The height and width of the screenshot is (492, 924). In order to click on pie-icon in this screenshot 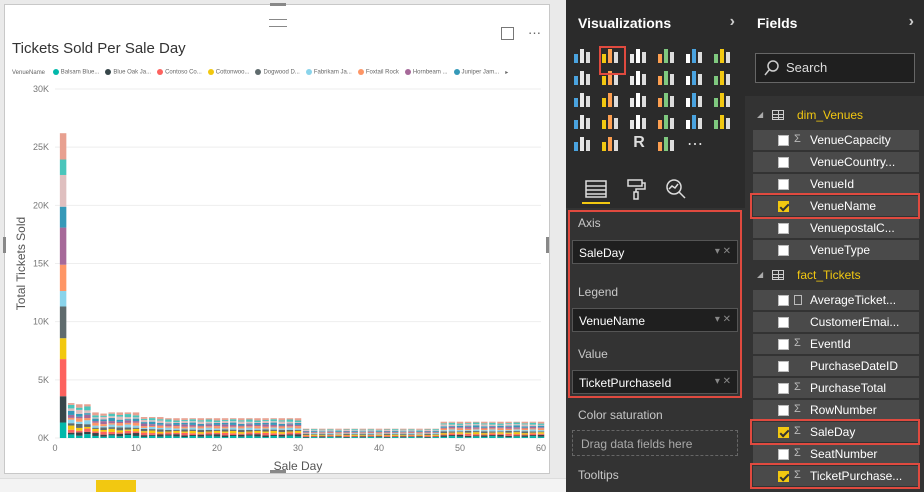, I will do `click(611, 101)`.